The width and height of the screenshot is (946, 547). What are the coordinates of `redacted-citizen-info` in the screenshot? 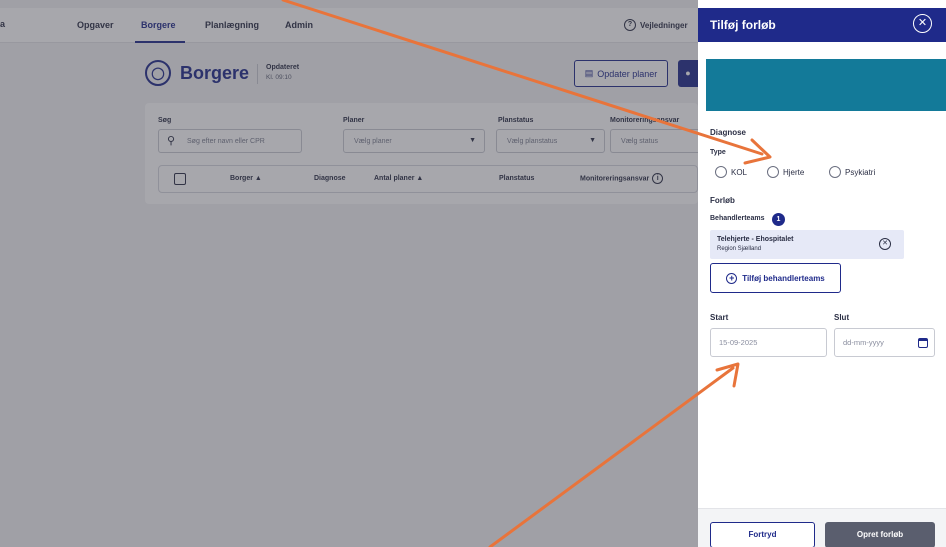 It's located at (826, 85).